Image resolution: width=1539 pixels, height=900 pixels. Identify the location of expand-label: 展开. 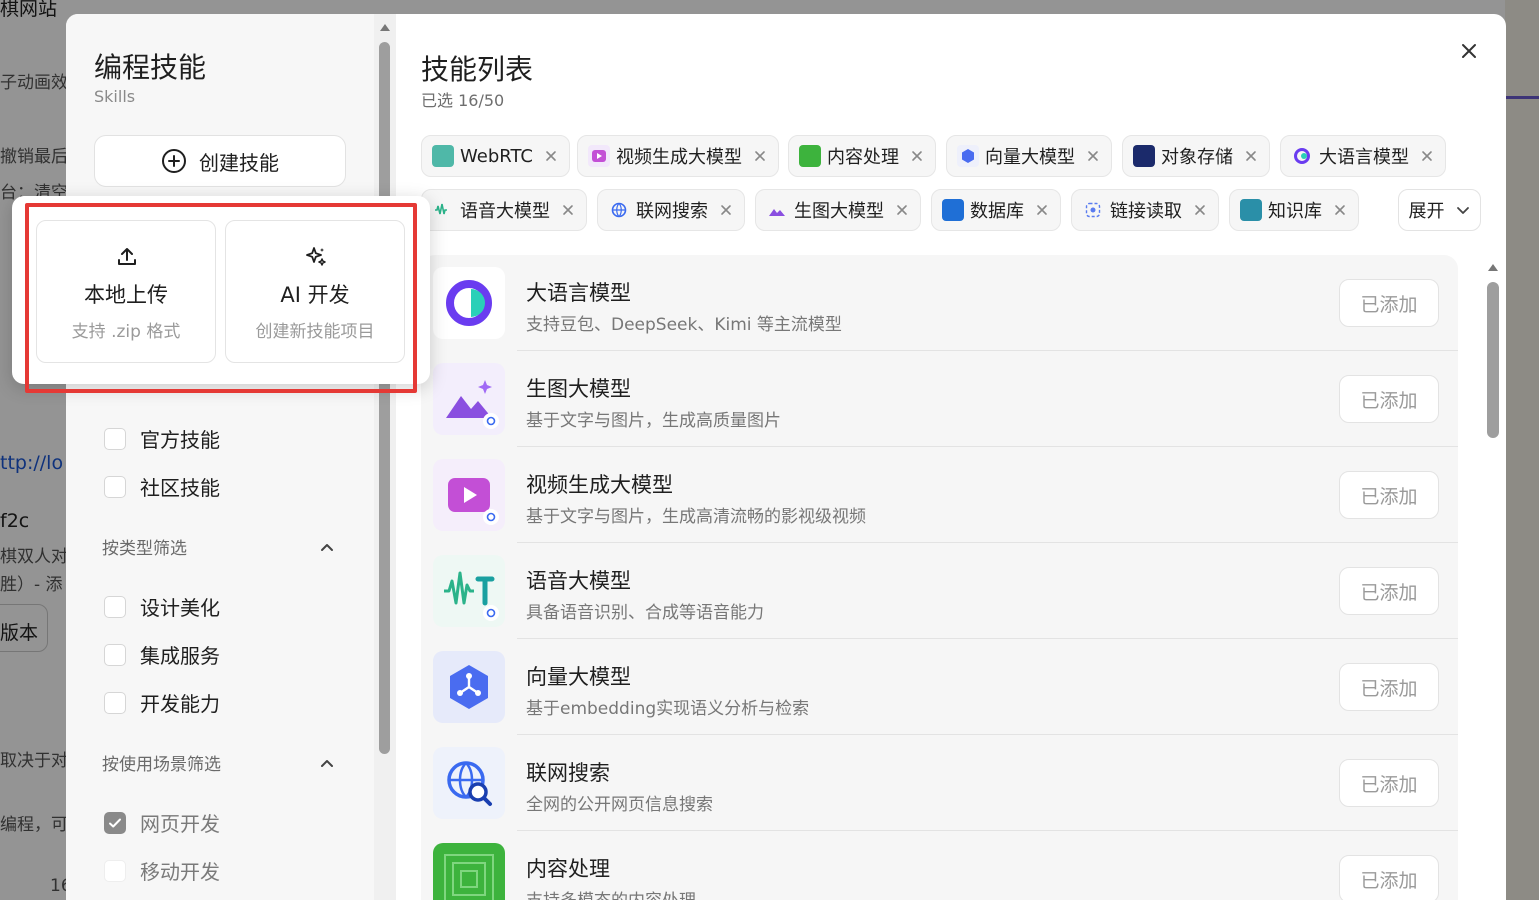
(1426, 211).